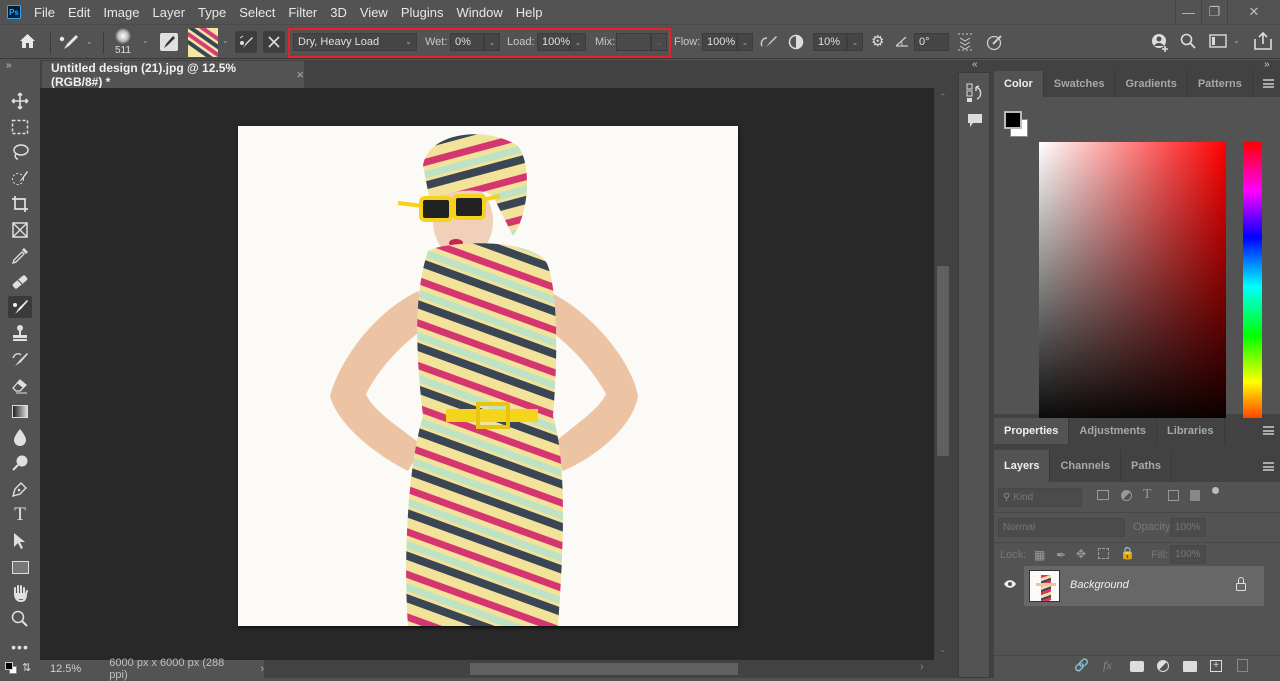 This screenshot has width=1280, height=681. I want to click on layer-style-fx-icon: fx, so click(1107, 665).